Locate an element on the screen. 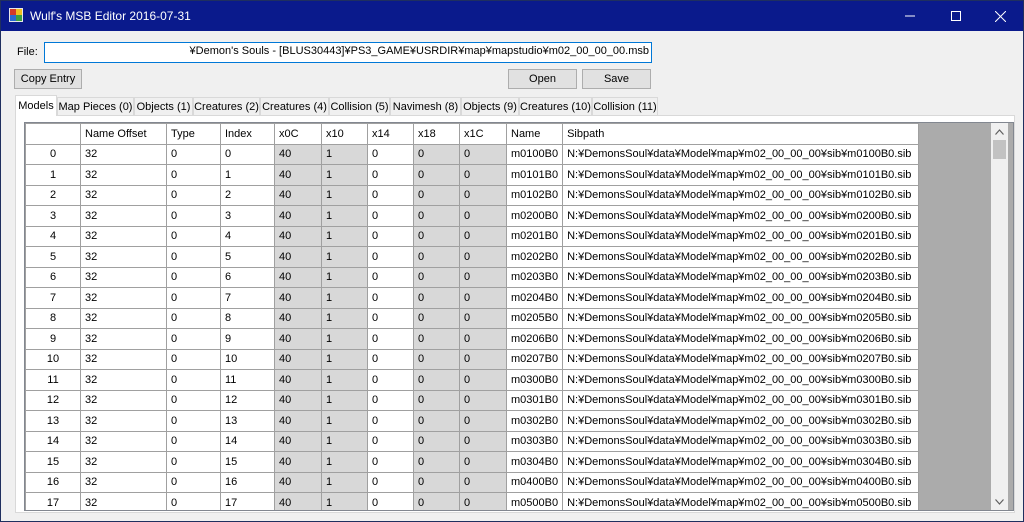 Image resolution: width=1024 pixels, height=522 pixels. scroll-up-button is located at coordinates (999, 131).